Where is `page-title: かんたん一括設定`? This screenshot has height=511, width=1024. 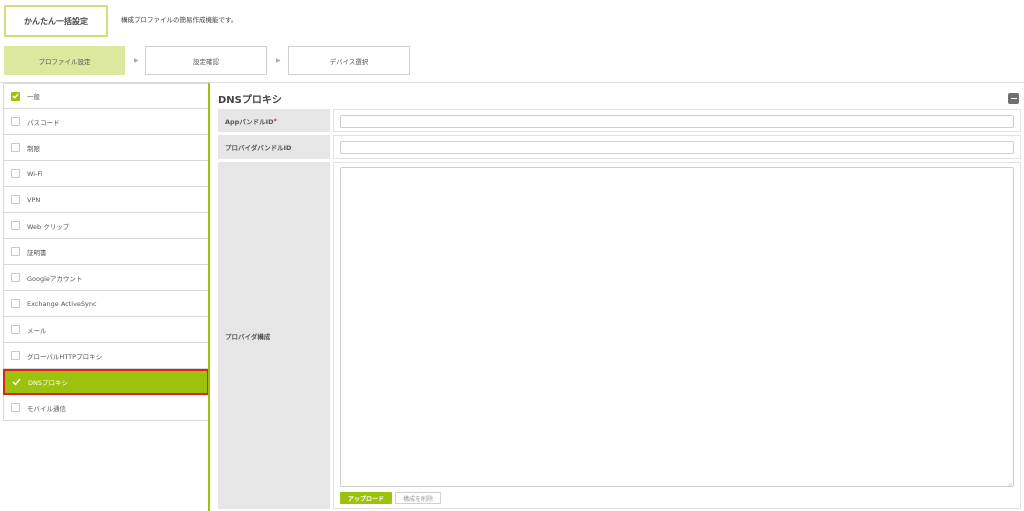
page-title: かんたん一括設定 is located at coordinates (56, 21).